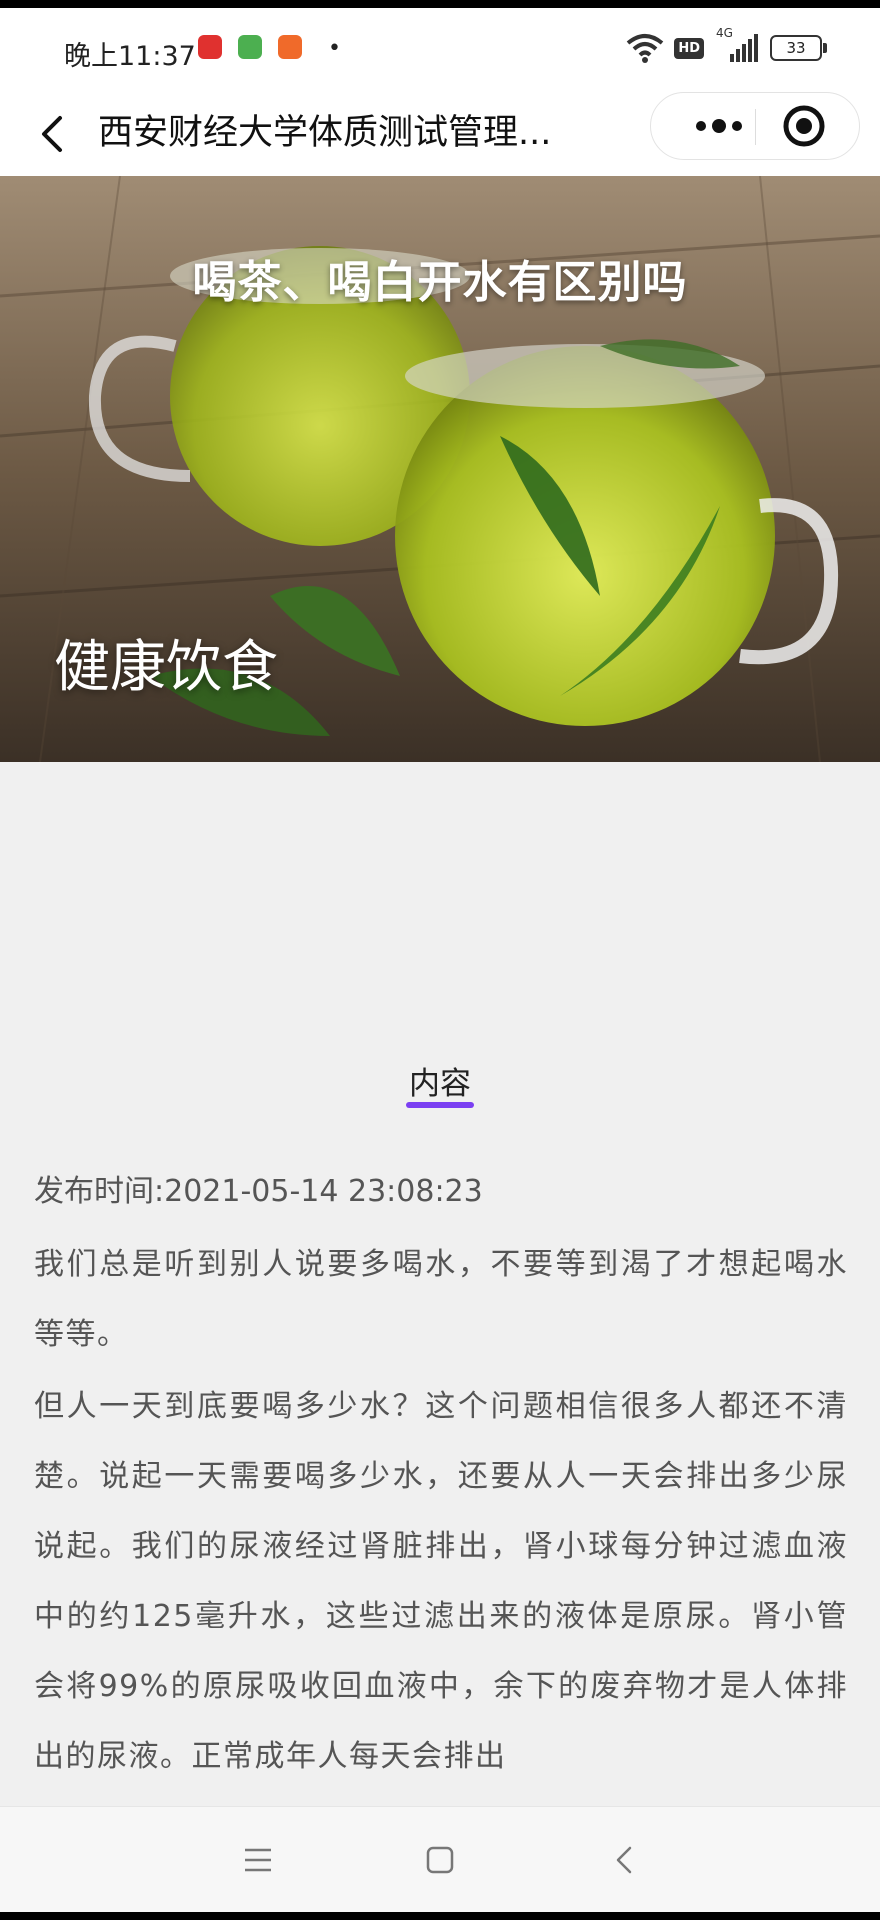  I want to click on tab-content: 内容, so click(440, 1080).